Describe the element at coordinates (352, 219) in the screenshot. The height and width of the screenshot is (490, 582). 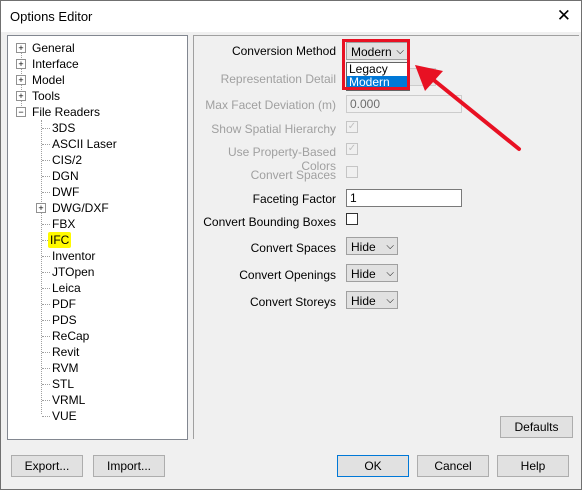
I see `convert-bounding-boxes-checkbox` at that location.